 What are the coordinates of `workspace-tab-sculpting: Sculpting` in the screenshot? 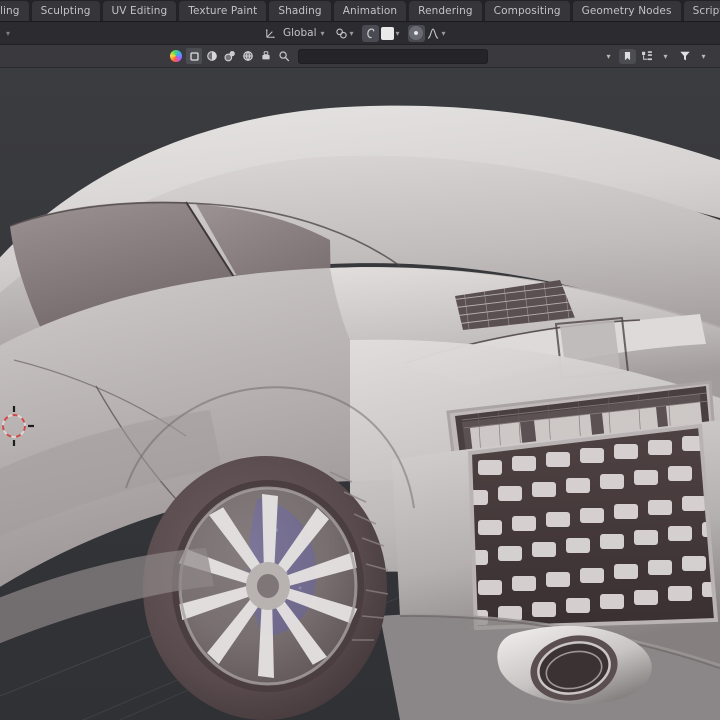 It's located at (65, 11).